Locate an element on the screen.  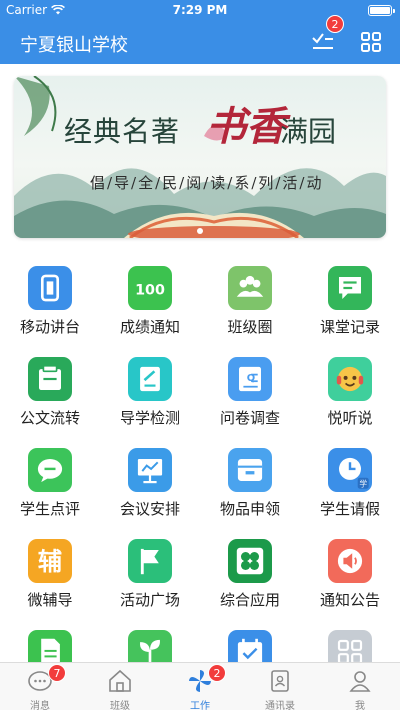
app-label: 问卷调查 is located at coordinates (249, 418).